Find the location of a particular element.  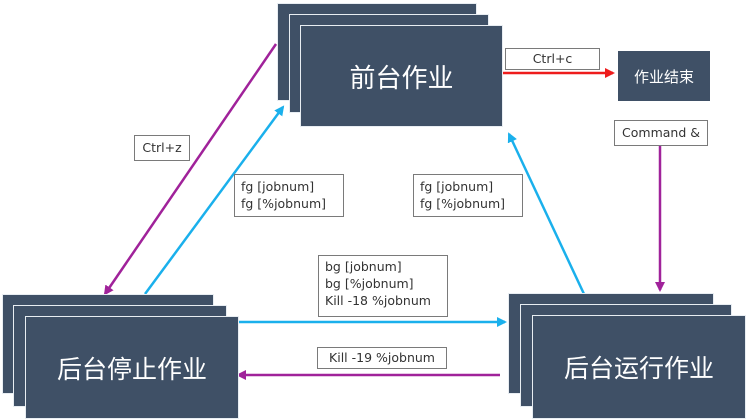

command-ampersand-label: Command & is located at coordinates (661, 133).